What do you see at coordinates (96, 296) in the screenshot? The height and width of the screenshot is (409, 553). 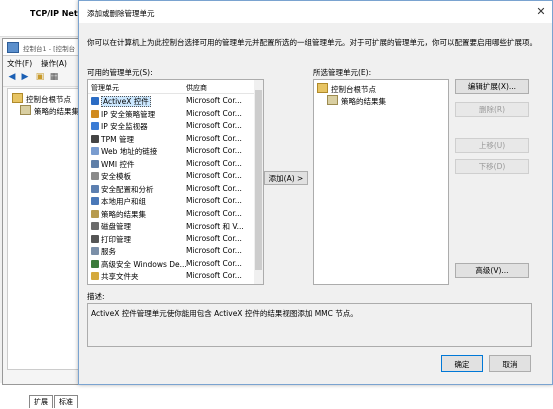 I see `description-label: 描述:` at bounding box center [96, 296].